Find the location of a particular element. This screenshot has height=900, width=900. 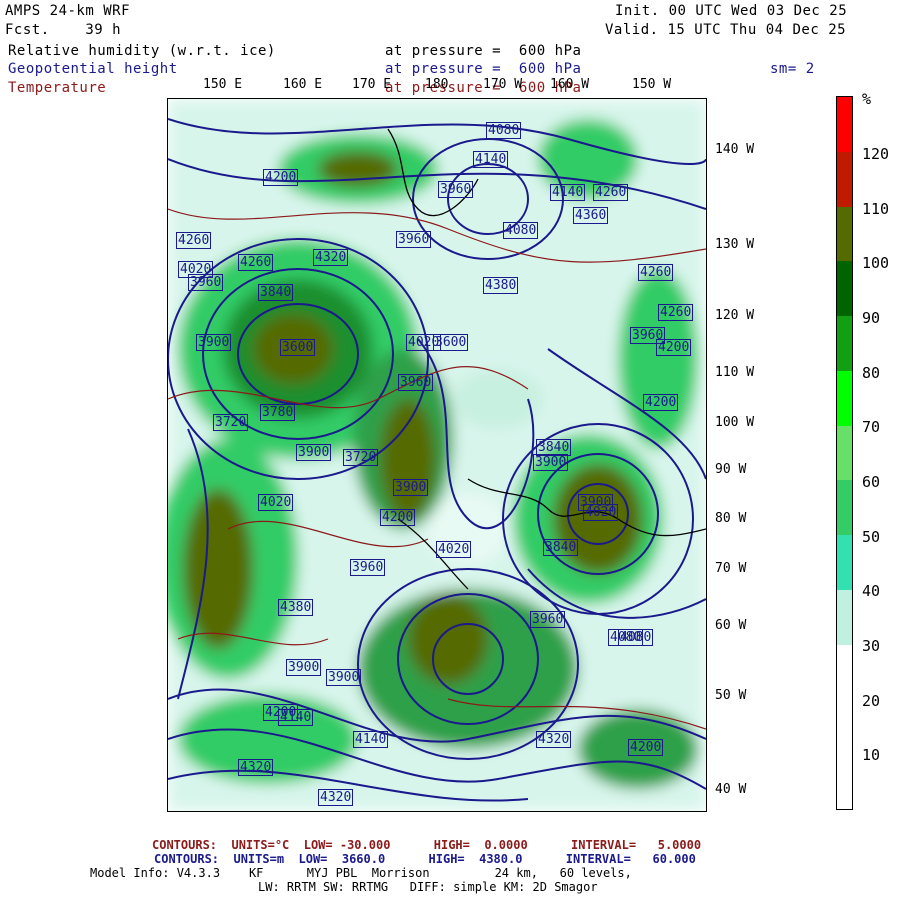

rh-field-level: at pressure = 600 hPa is located at coordinates (483, 51).